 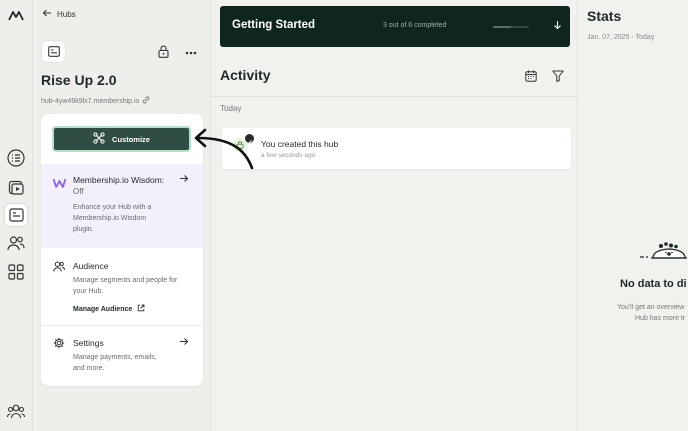 I want to click on hub-url: hub-4yw49k9lx7.membership.io, so click(x=95, y=101).